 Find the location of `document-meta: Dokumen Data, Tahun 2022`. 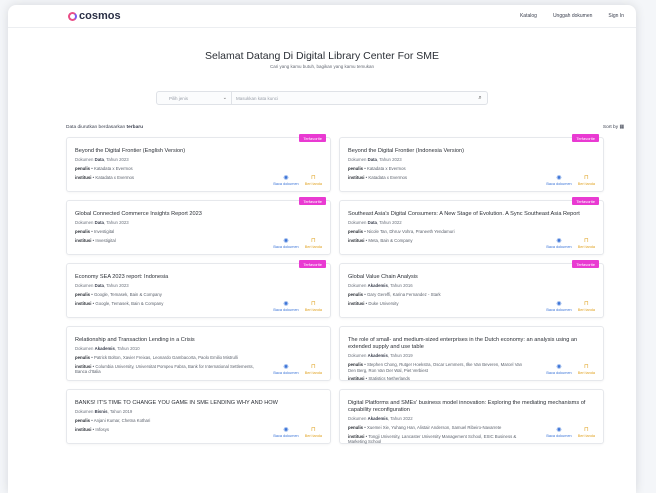

document-meta: Dokumen Data, Tahun 2022 is located at coordinates (375, 222).